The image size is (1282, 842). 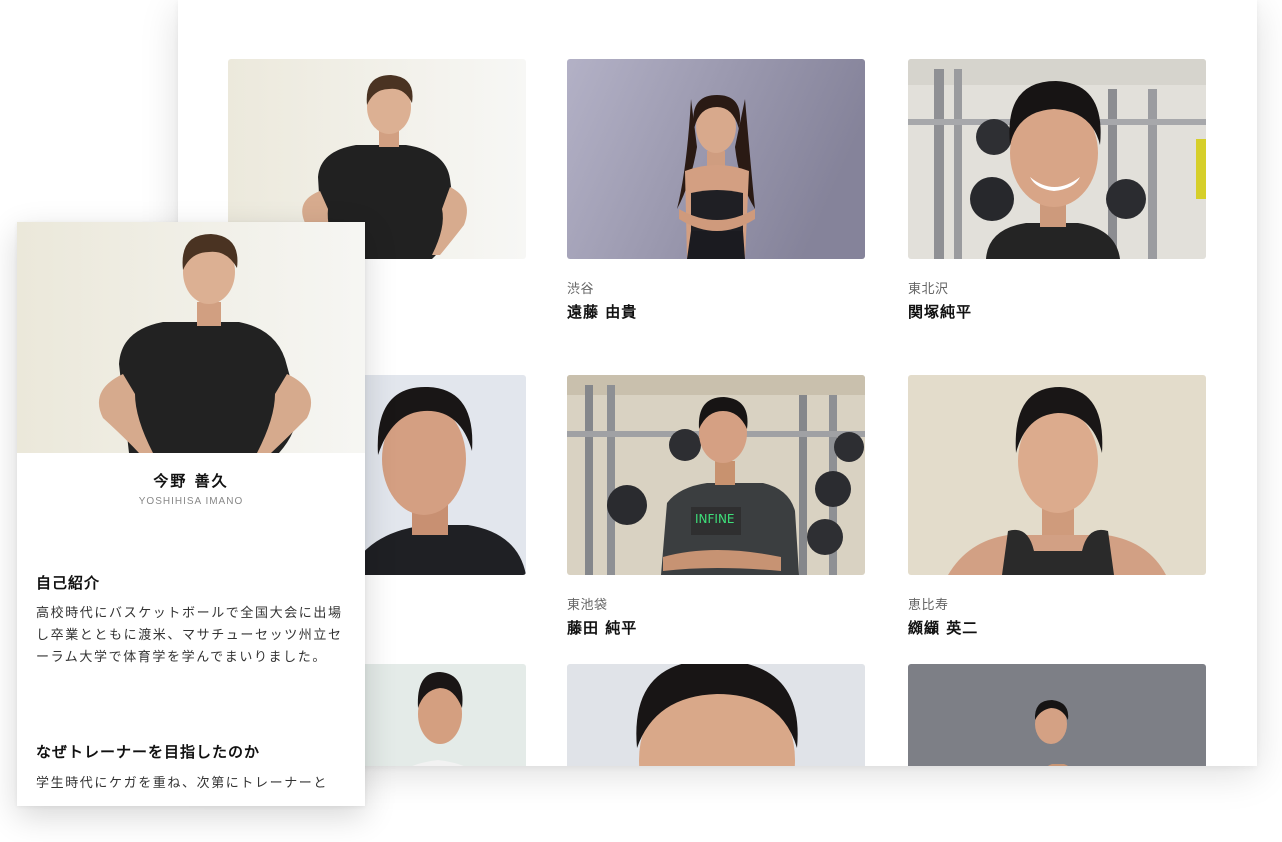 I want to click on trainer-name: 関塚純平, so click(x=940, y=312).